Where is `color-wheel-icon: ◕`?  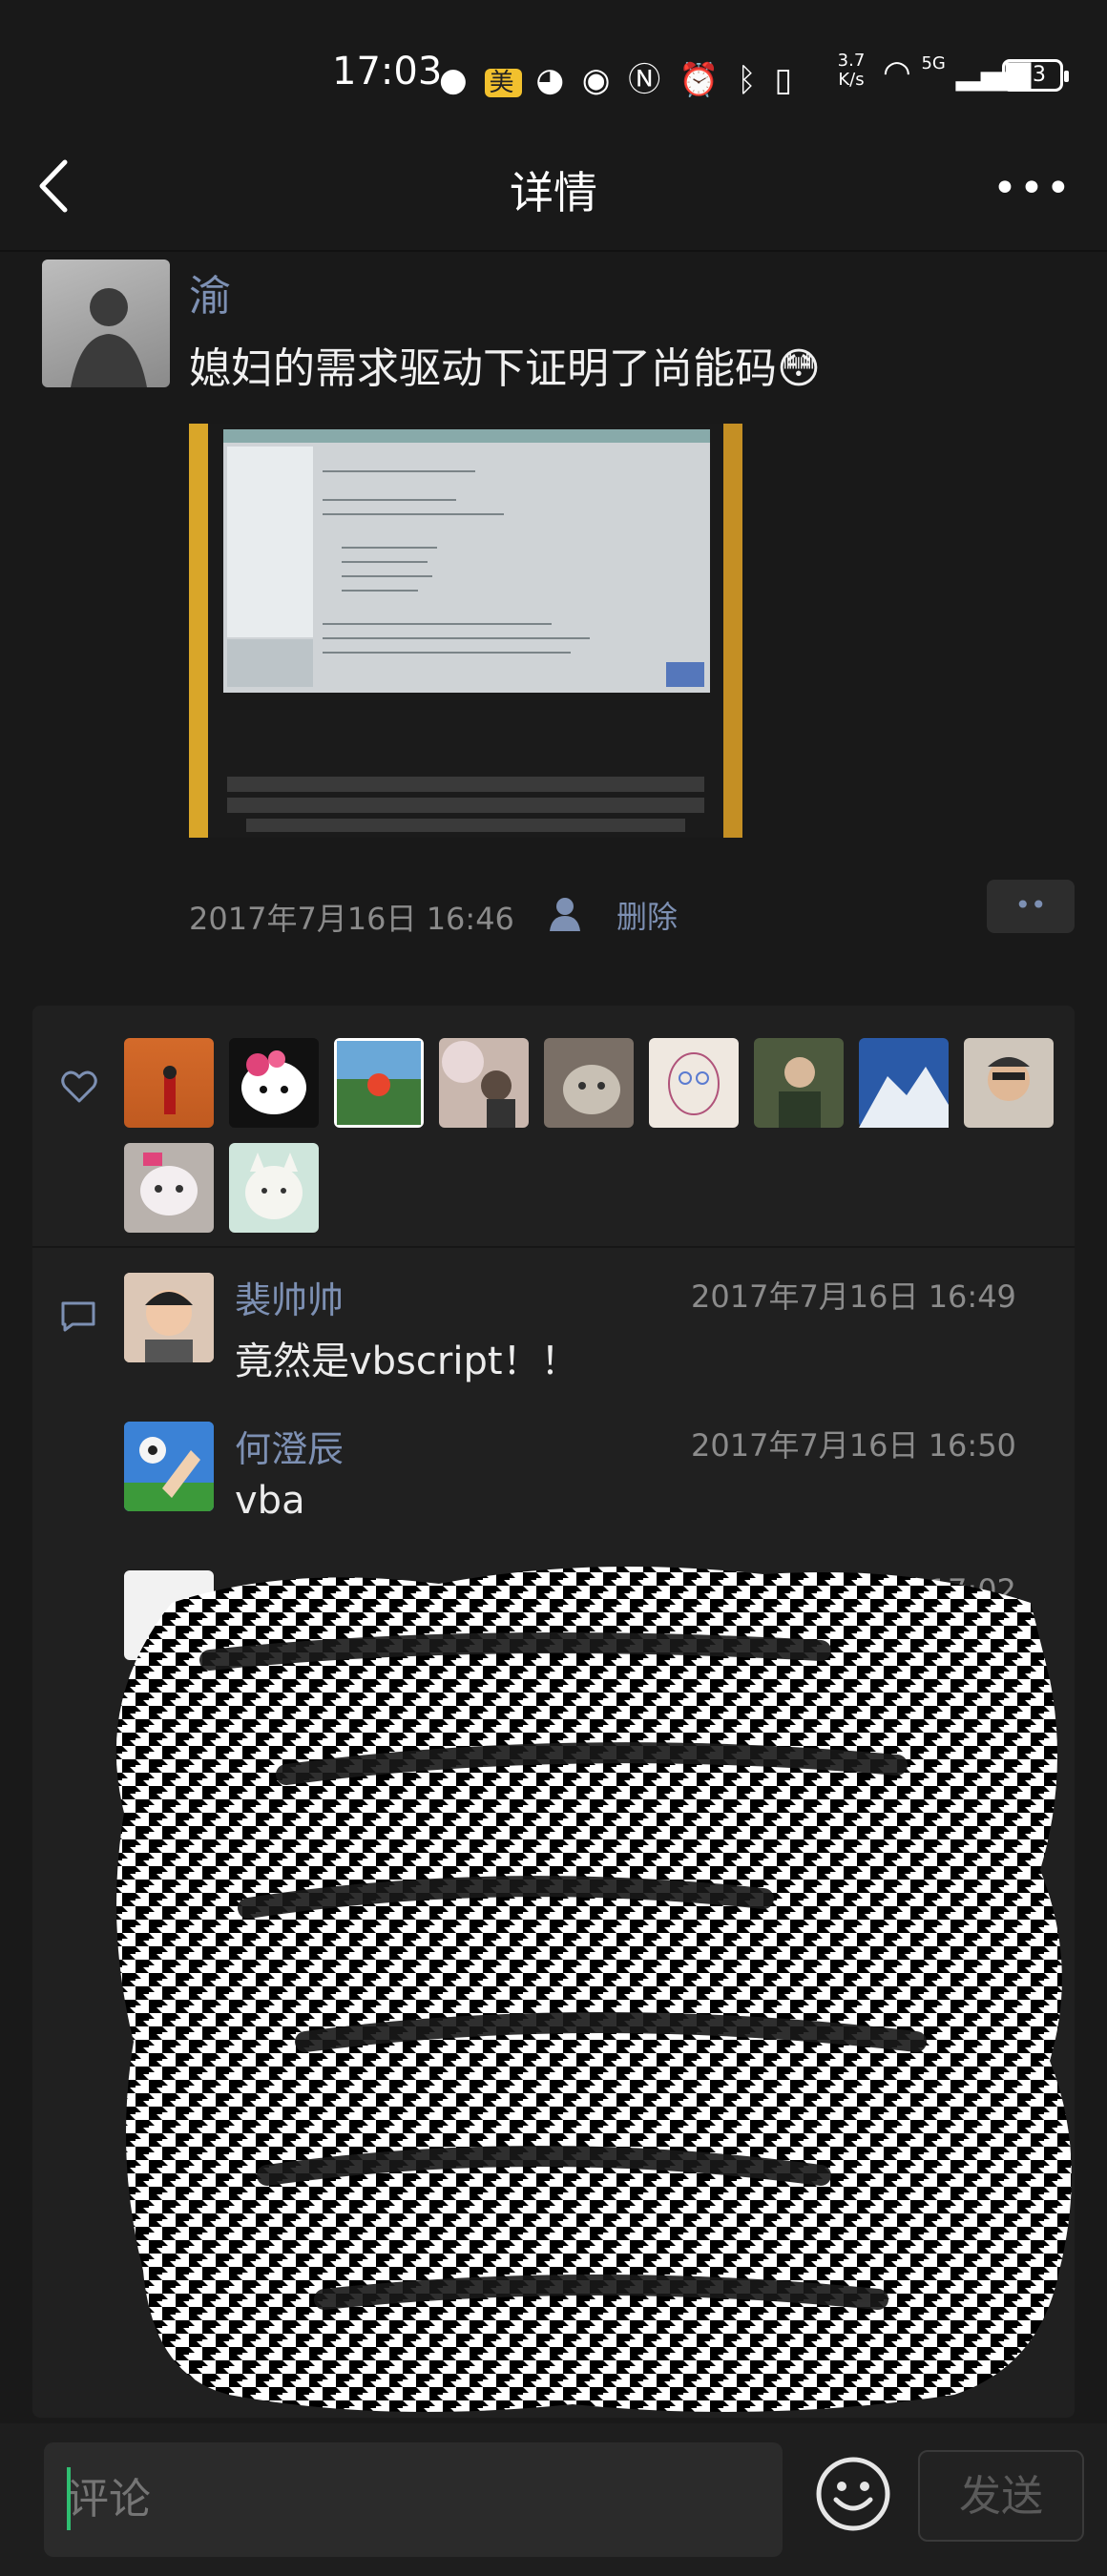
color-wheel-icon: ◕ is located at coordinates (551, 80).